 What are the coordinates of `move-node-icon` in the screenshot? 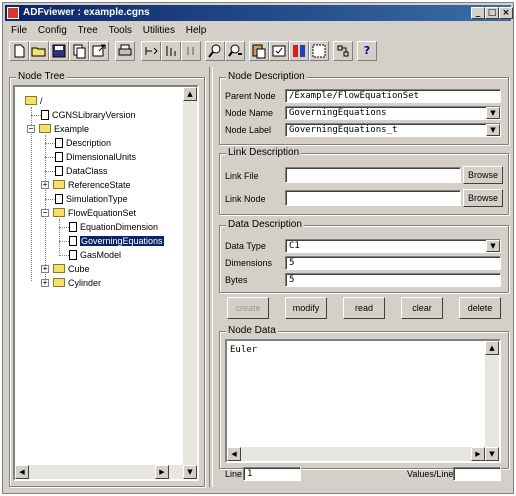 It's located at (151, 51).